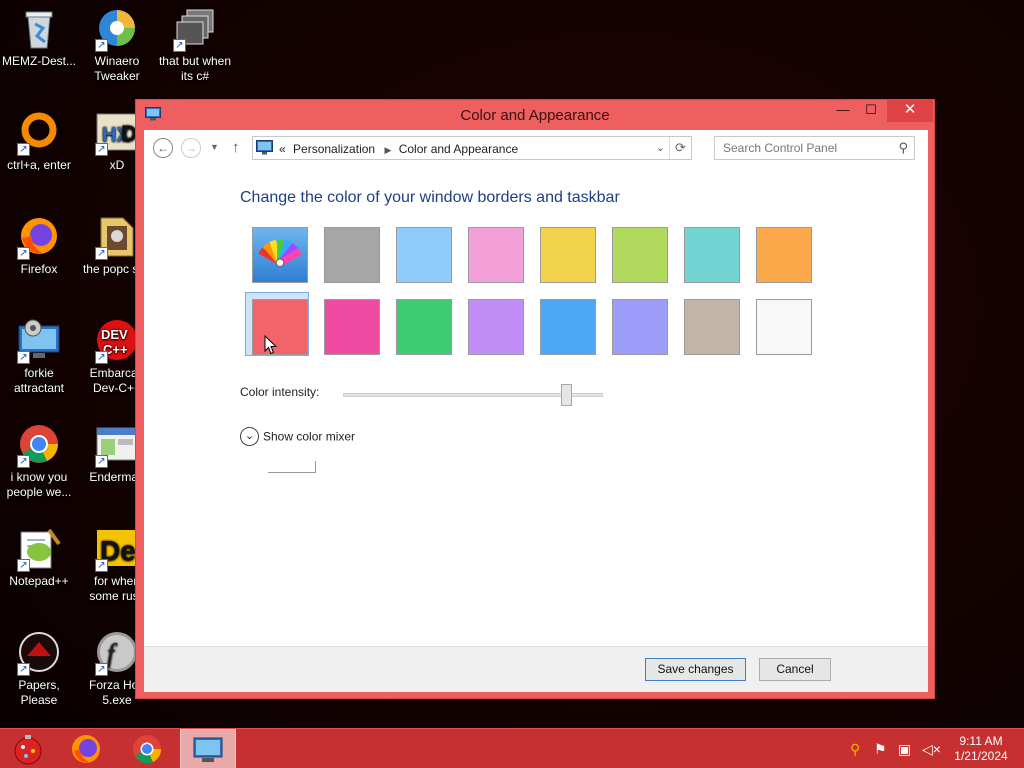 The height and width of the screenshot is (768, 1024). Describe the element at coordinates (214, 147) in the screenshot. I see `recent-locations-button: ▼` at that location.